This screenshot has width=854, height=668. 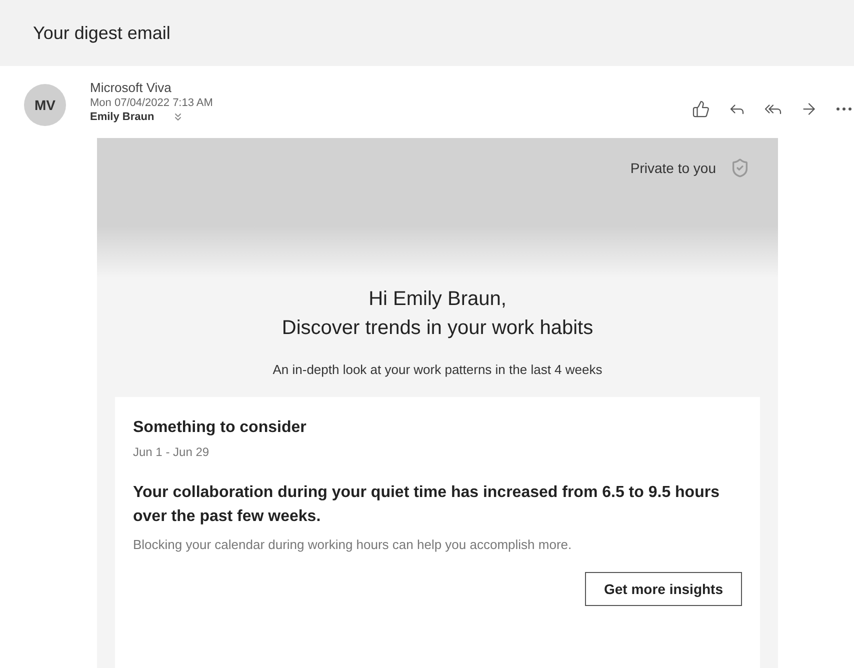 I want to click on sender-name: Microsoft Viva, so click(x=131, y=87).